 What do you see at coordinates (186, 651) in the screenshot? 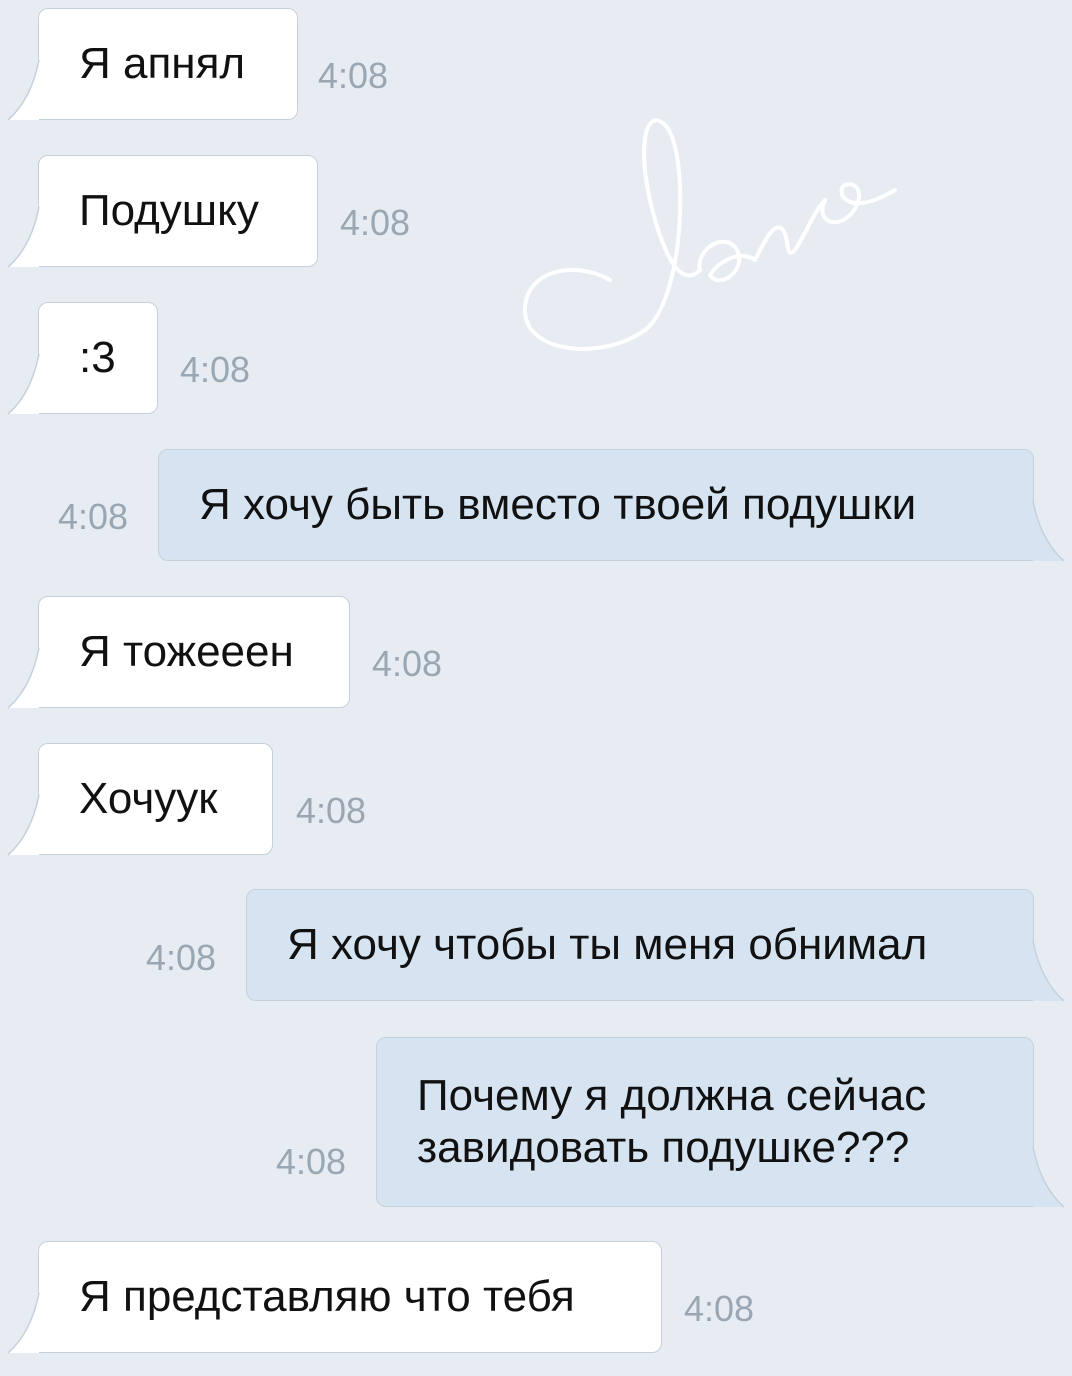
I see `message-text: Я тожееен` at bounding box center [186, 651].